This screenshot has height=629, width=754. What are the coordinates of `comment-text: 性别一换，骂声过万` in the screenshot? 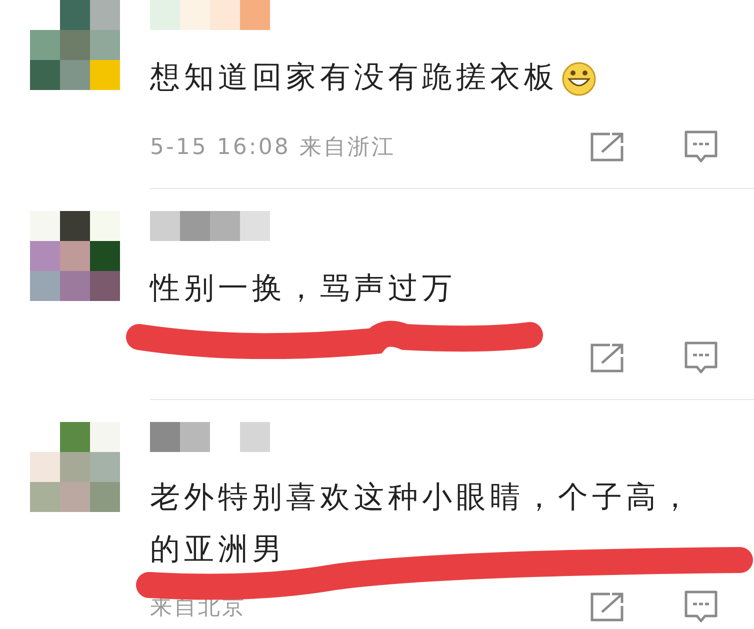 It's located at (303, 288).